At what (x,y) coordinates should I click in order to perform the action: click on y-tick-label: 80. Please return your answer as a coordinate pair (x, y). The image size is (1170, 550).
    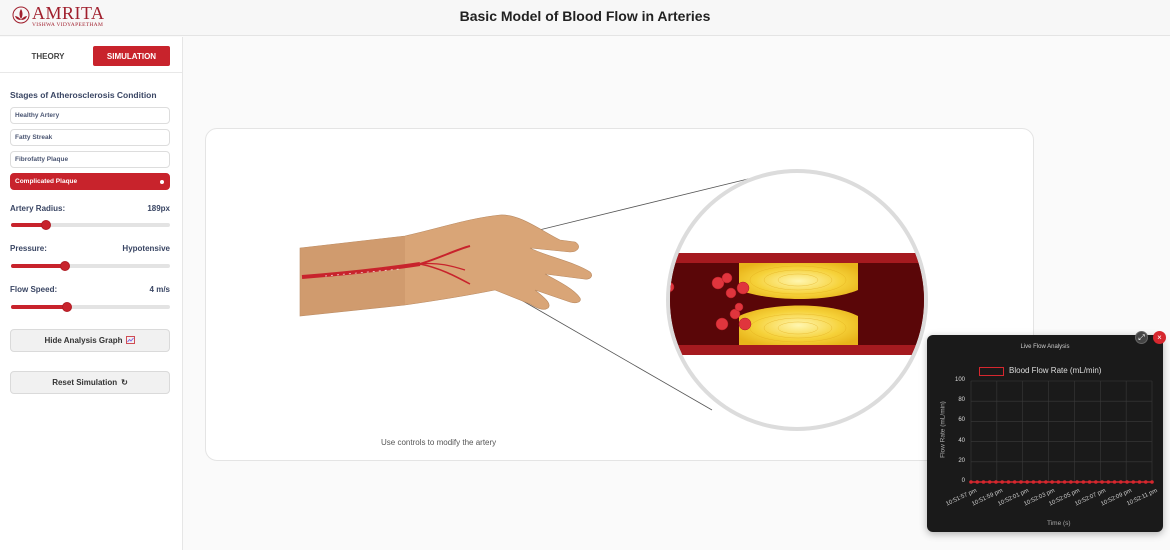
    Looking at the image, I should click on (961, 400).